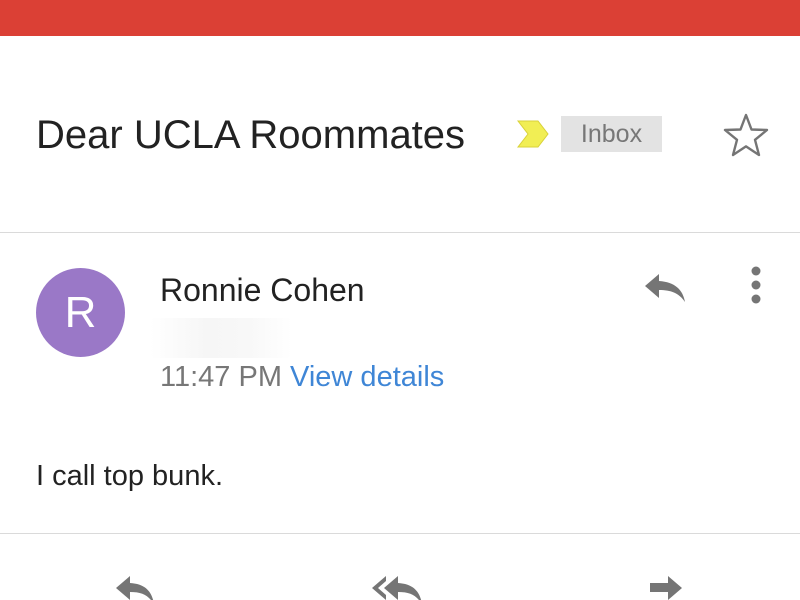  I want to click on more-dot-middle, so click(756, 285).